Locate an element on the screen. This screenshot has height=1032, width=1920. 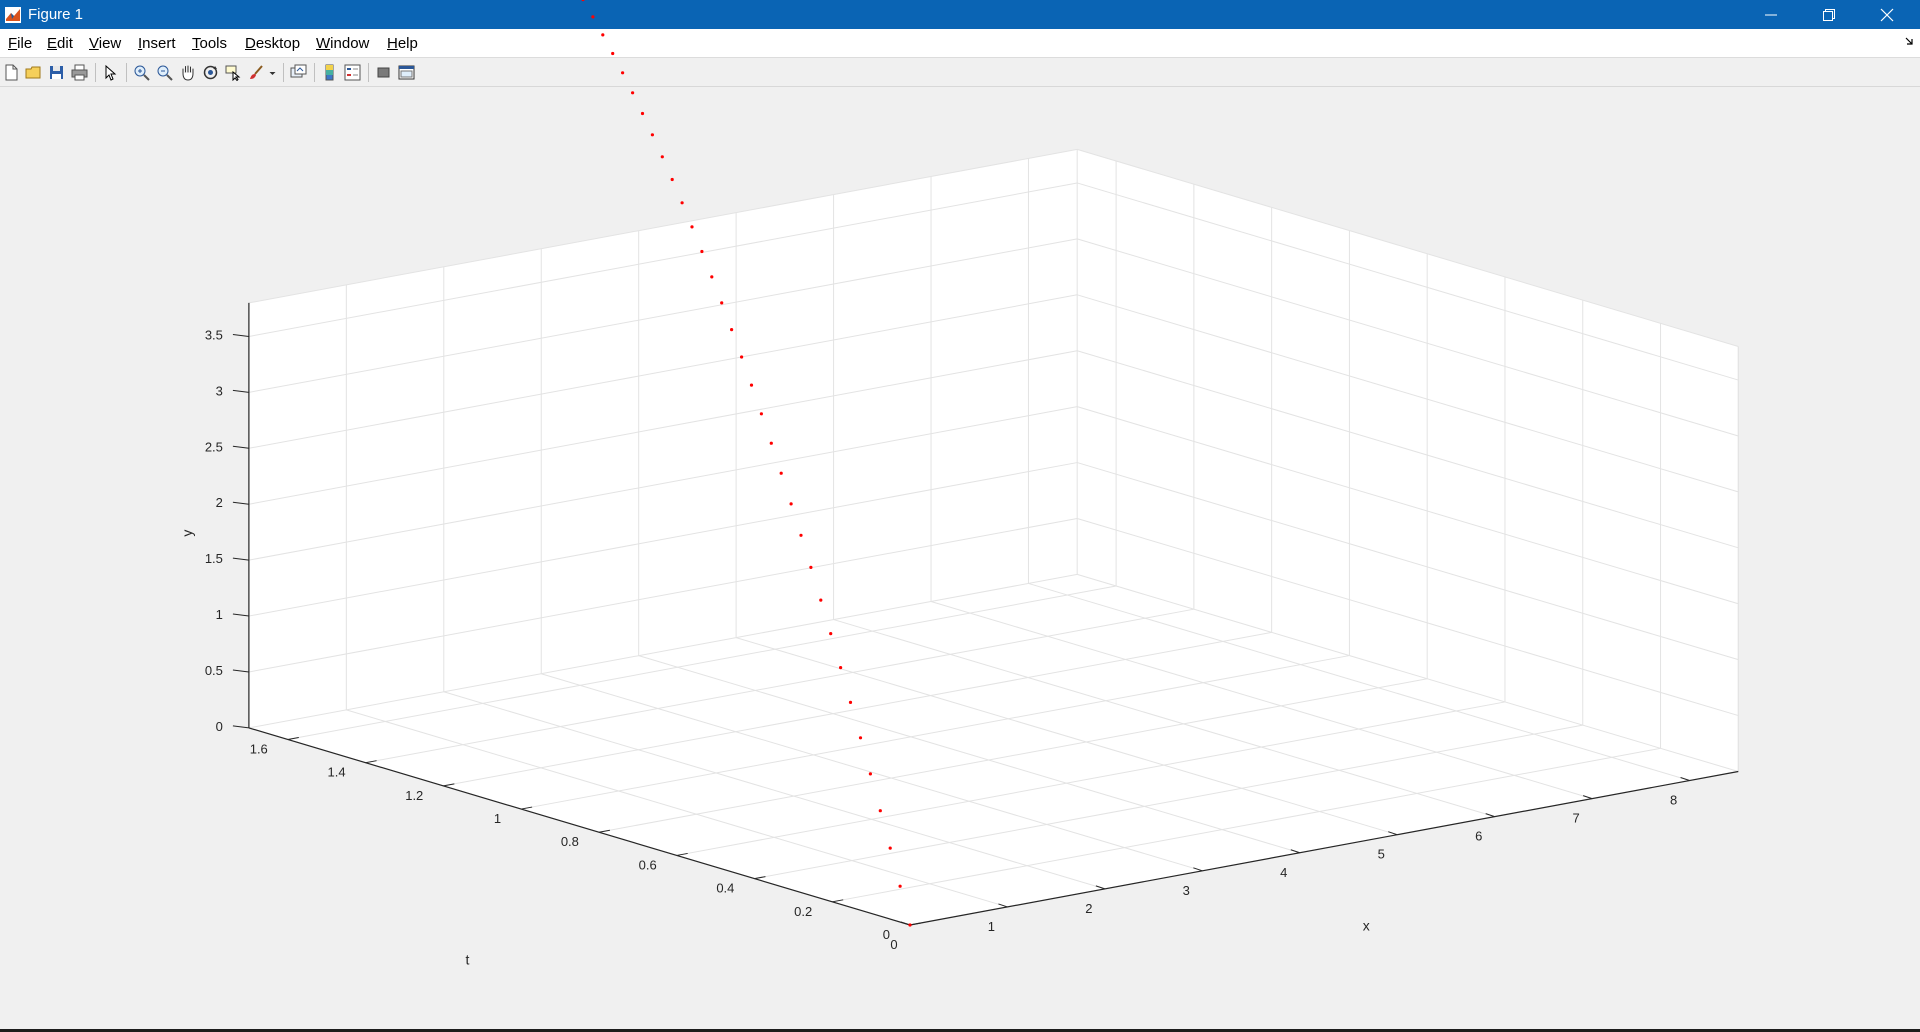
y-tick-label: 0.5 is located at coordinates (214, 670).